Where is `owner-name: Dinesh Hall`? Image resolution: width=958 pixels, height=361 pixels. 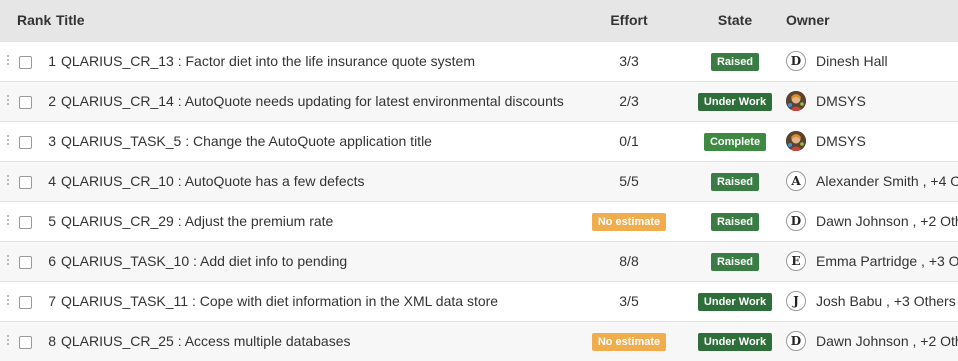
owner-name: Dinesh Hall is located at coordinates (852, 61).